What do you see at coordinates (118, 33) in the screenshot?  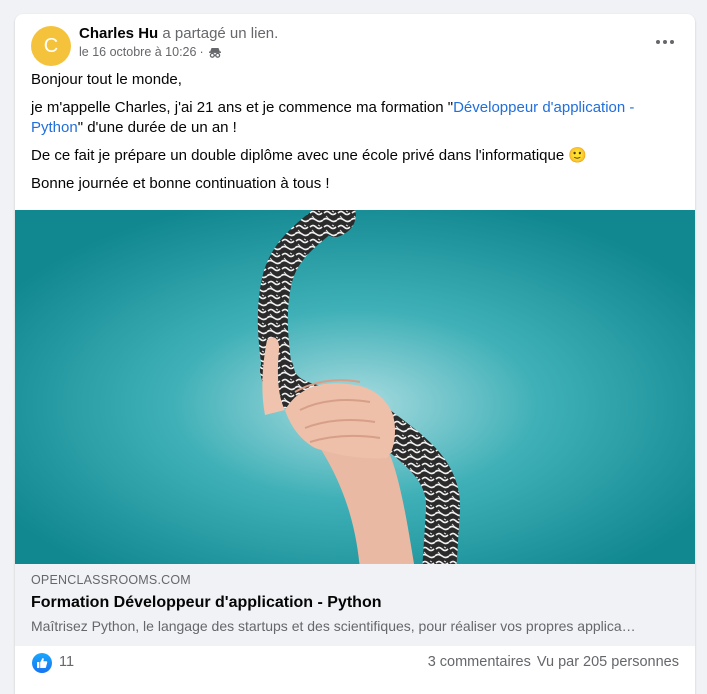 I see `author-name: Charles Hu` at bounding box center [118, 33].